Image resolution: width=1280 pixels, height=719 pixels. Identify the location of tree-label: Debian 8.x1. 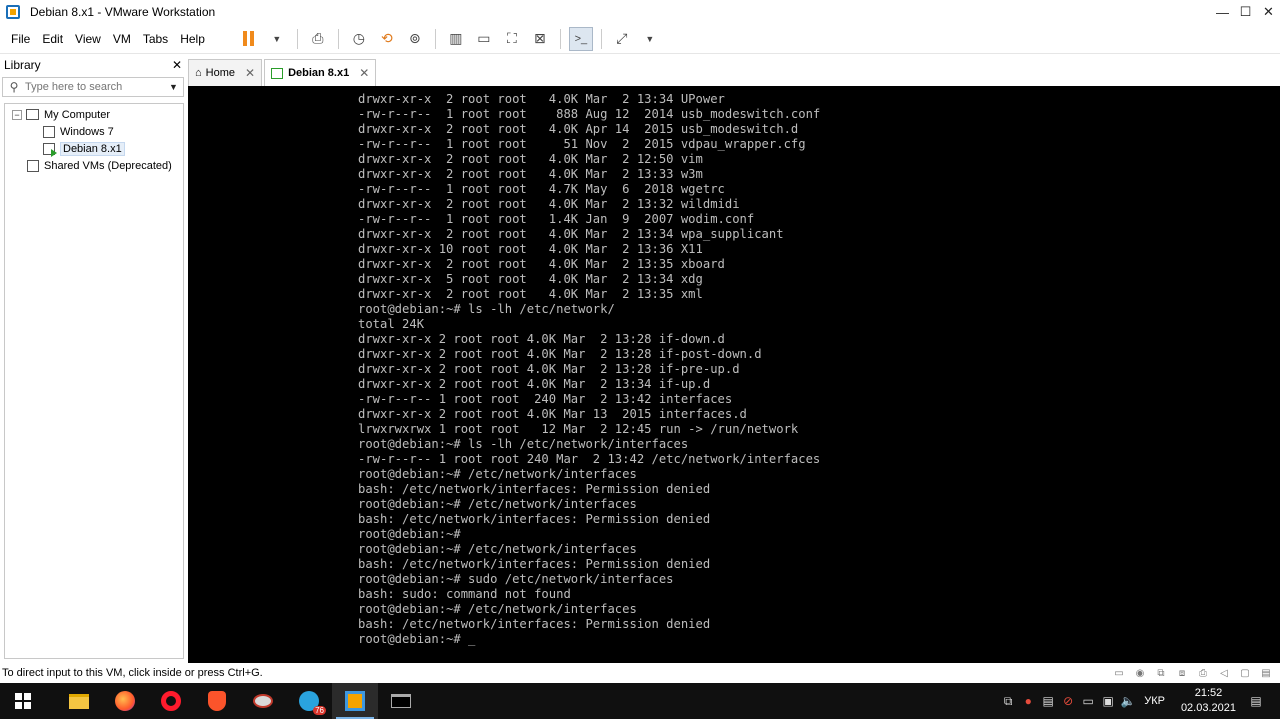
(92, 148).